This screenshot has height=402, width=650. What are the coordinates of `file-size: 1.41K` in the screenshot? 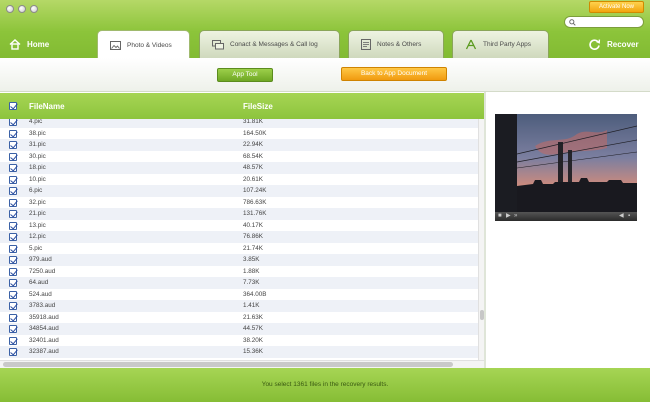 It's located at (251, 305).